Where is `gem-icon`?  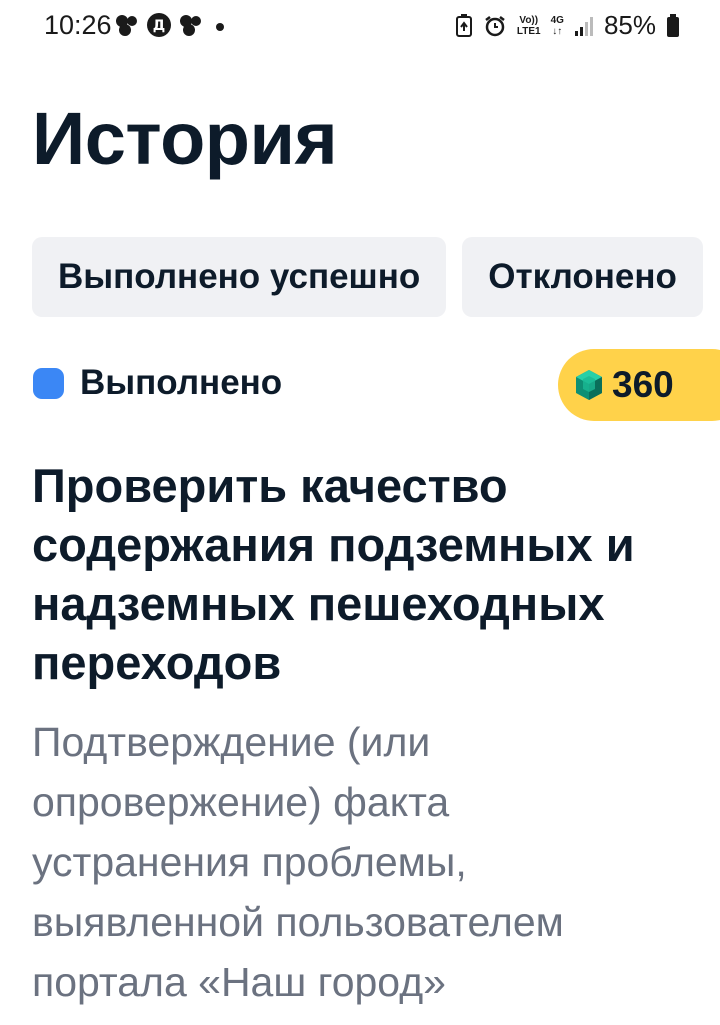
gem-icon is located at coordinates (589, 385).